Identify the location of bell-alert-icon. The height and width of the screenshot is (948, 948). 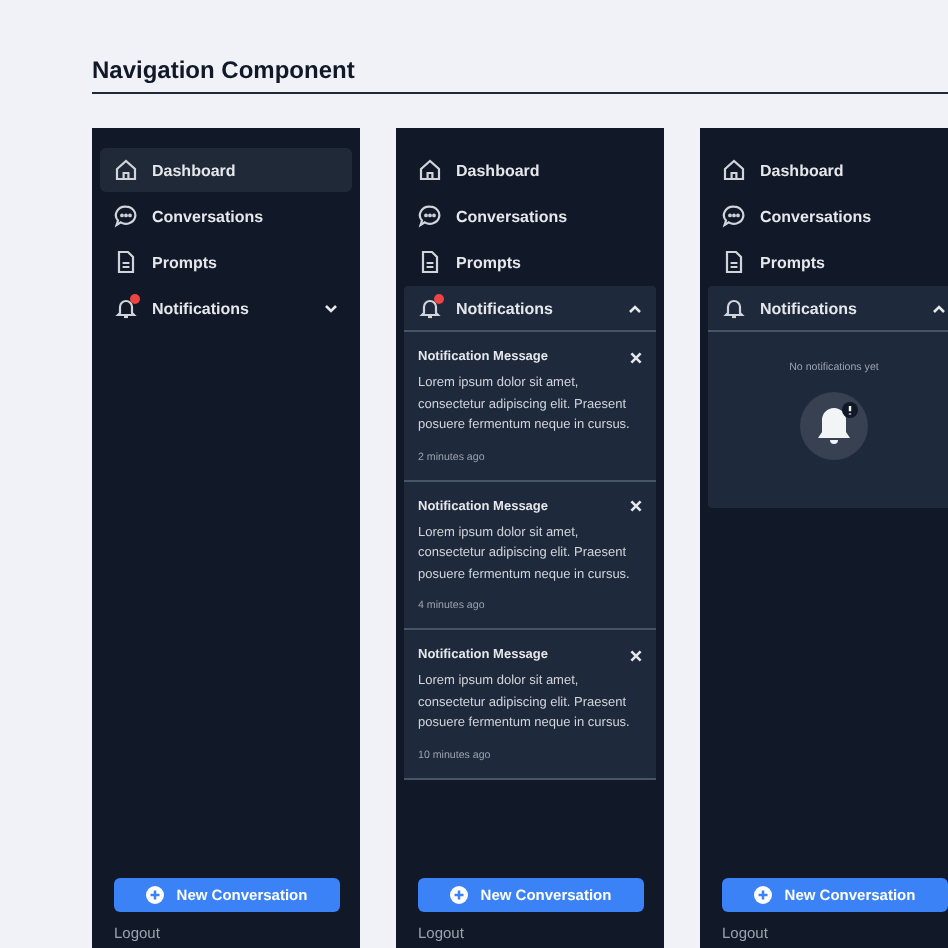
(834, 426).